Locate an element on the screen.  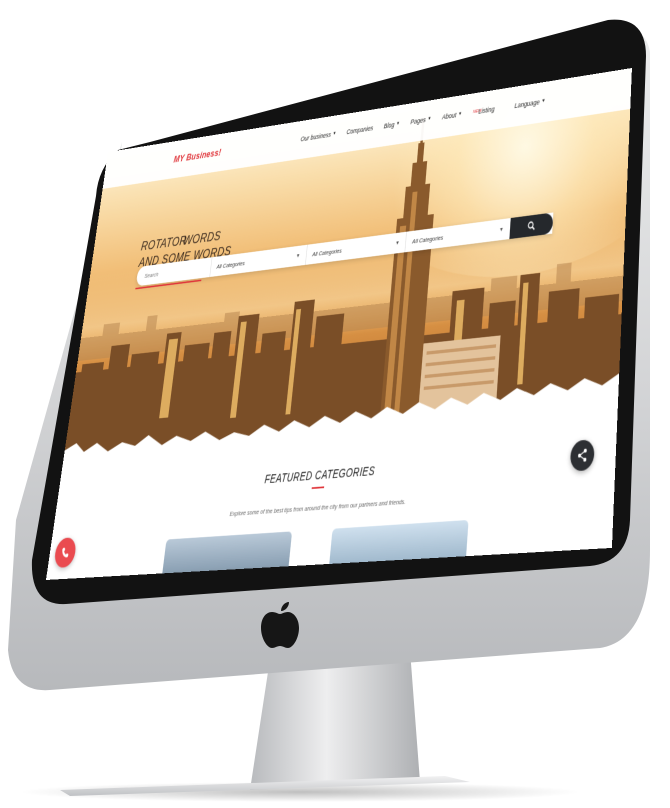
nav-label: About is located at coordinates (449, 116).